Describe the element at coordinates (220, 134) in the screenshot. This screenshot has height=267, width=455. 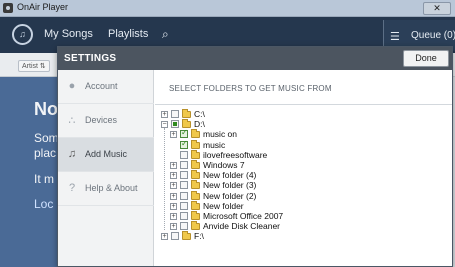
I see `folder-label: music on` at that location.